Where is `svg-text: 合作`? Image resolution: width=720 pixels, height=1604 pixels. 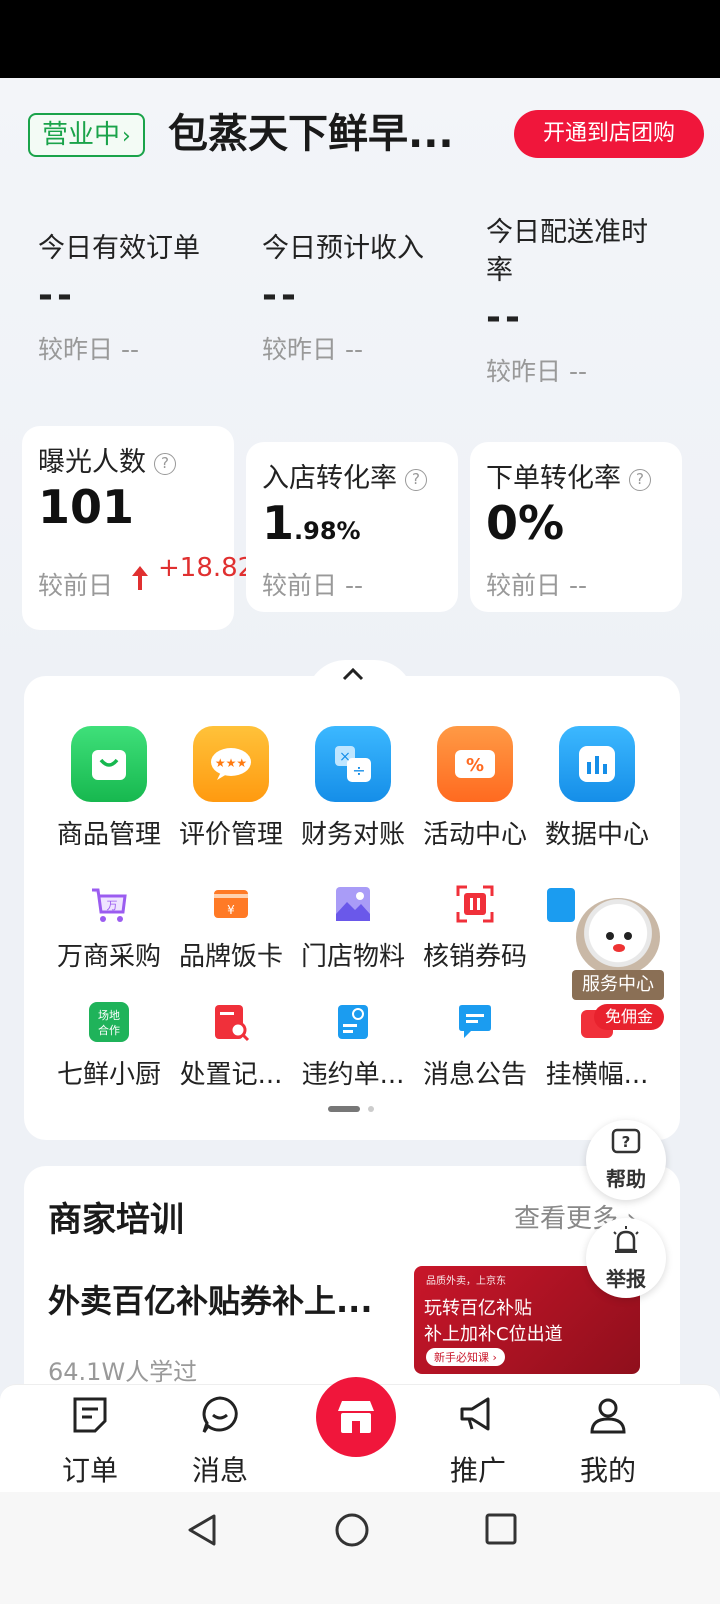 svg-text: 合作 is located at coordinates (109, 1030).